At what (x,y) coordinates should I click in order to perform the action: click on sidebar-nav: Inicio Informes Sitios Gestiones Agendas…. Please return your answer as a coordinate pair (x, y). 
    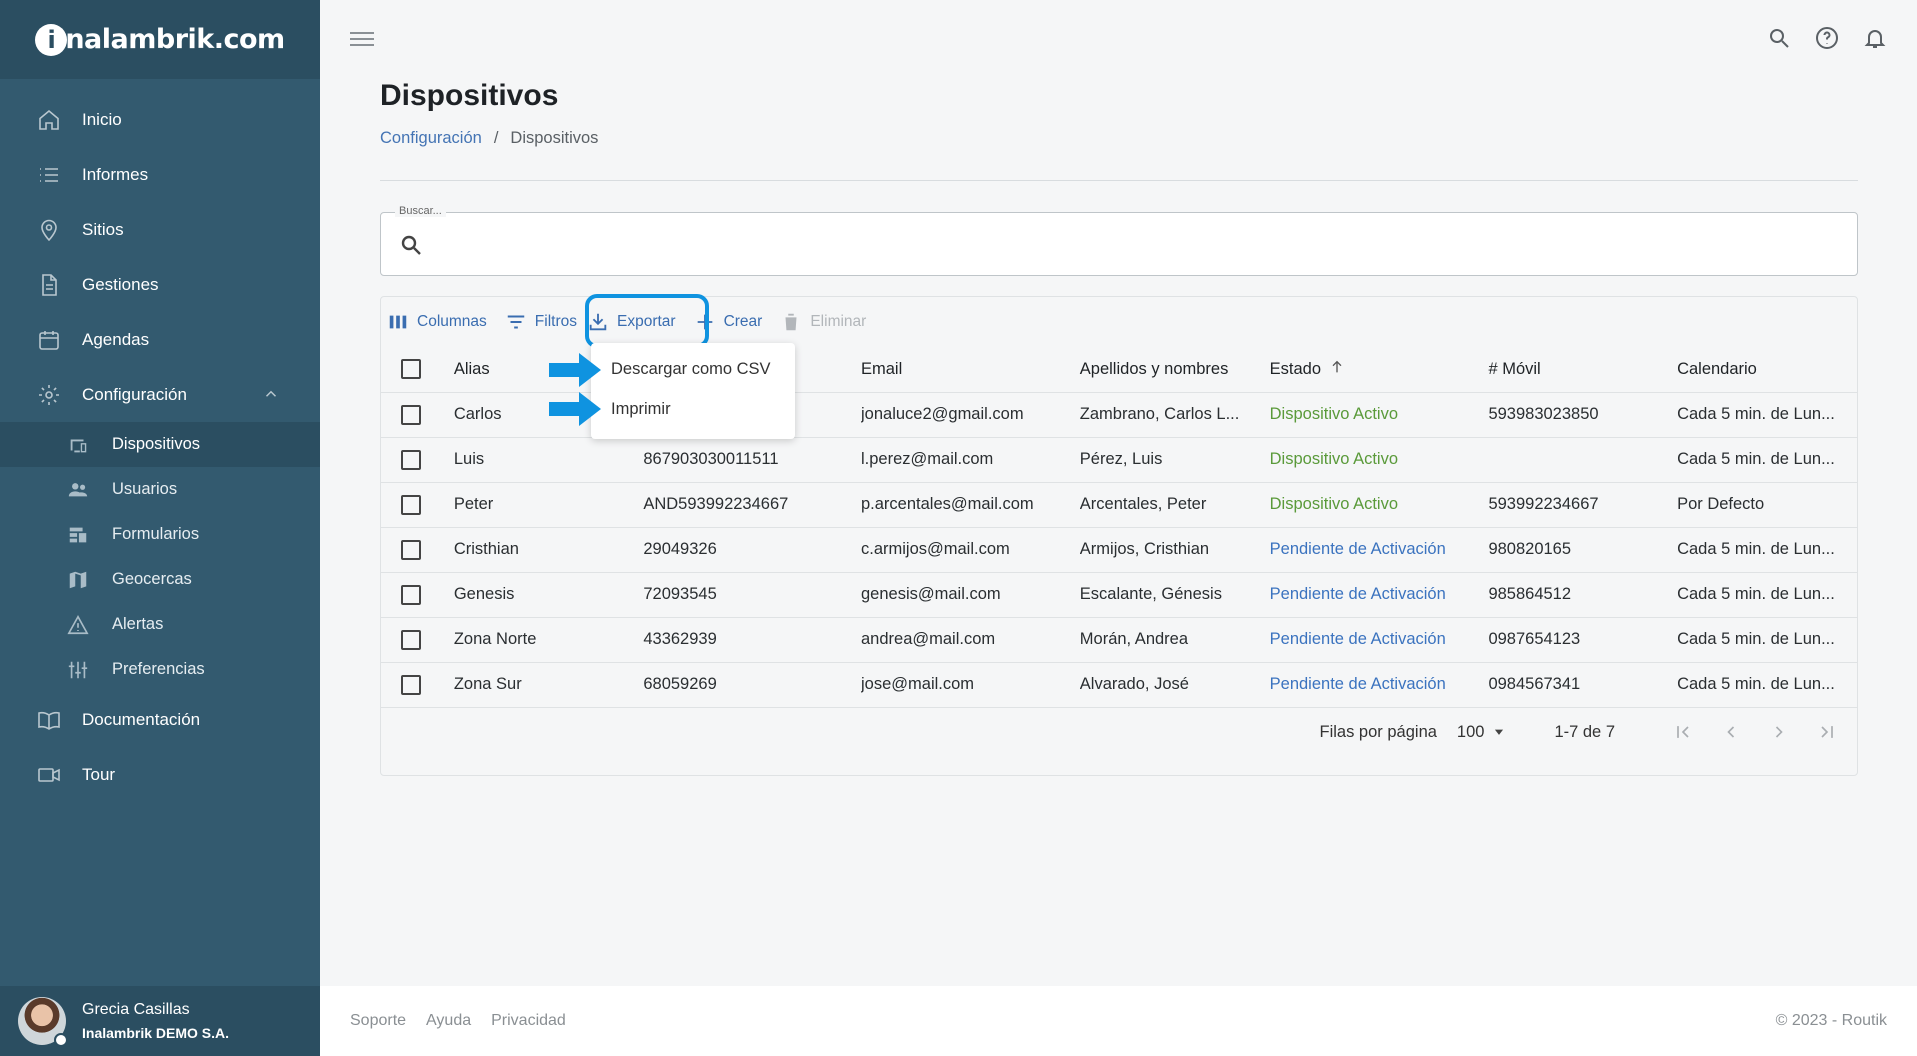
    Looking at the image, I should click on (160, 440).